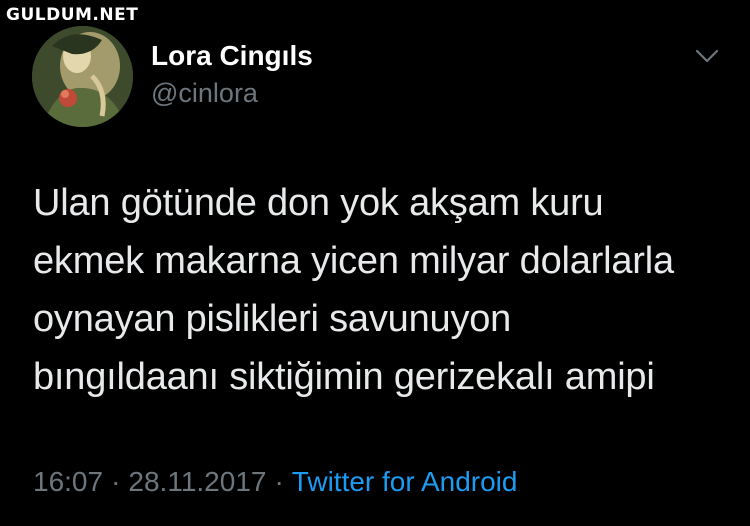  I want to click on tweet-source-link: Twitter for Android, so click(405, 481).